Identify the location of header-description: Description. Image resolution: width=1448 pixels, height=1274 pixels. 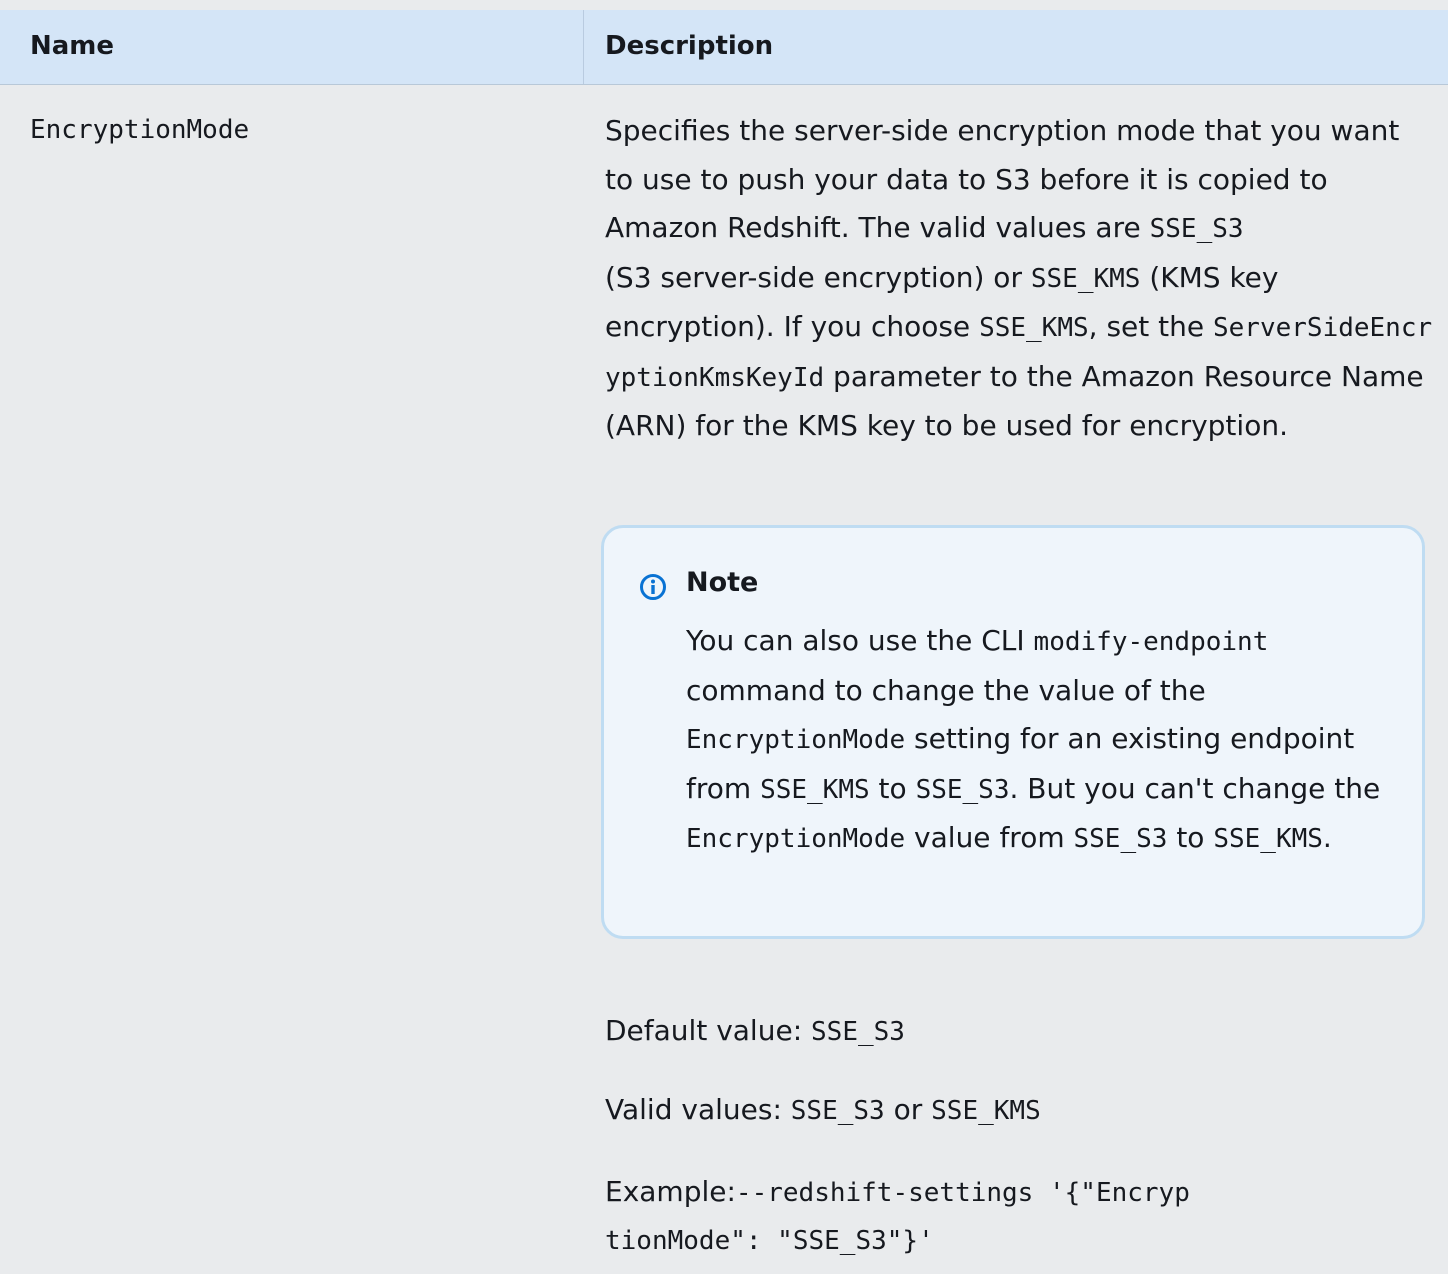
(689, 46).